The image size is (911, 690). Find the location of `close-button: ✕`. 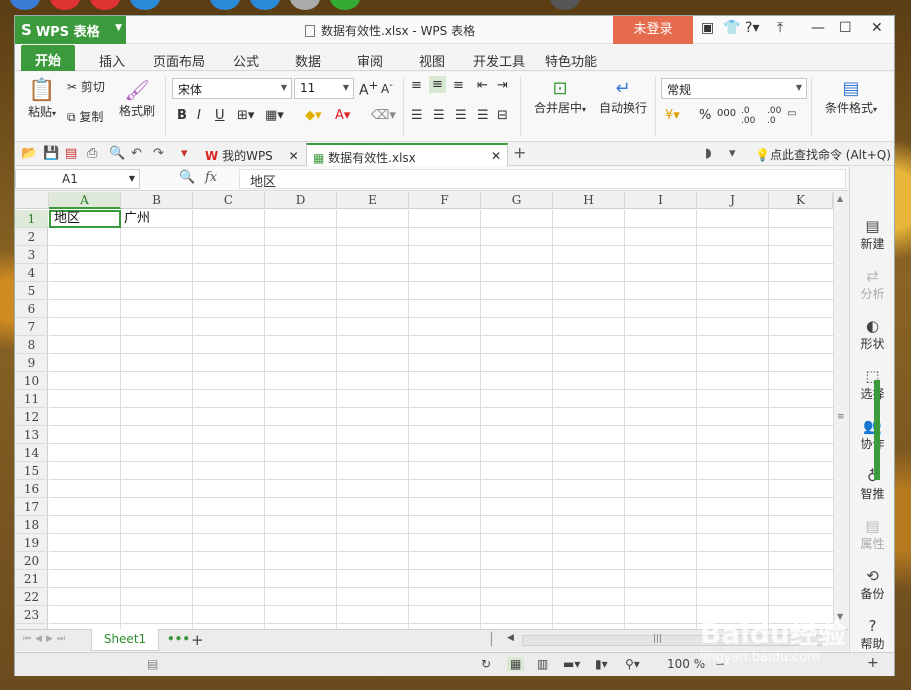

close-button: ✕ is located at coordinates (877, 28).